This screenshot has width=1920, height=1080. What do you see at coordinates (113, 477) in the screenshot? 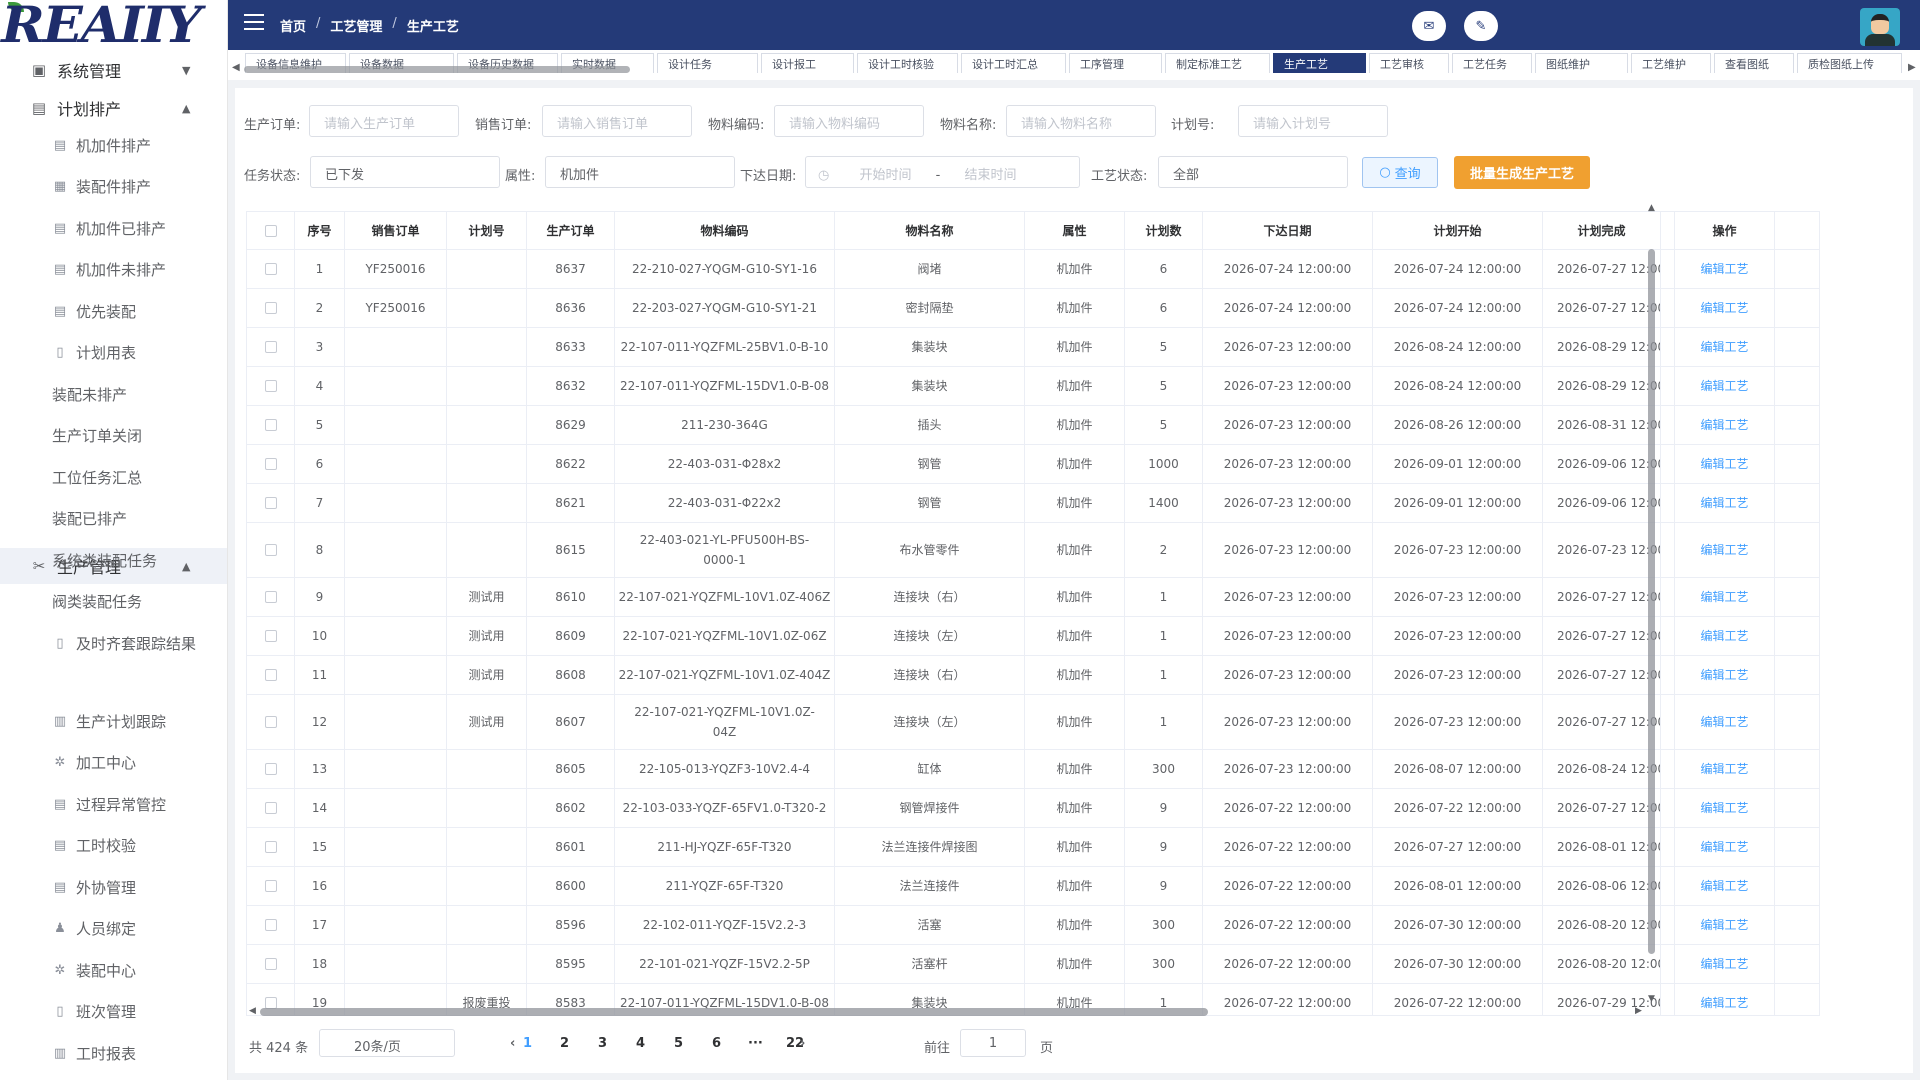
I see `sidebar-item: 工位任务汇总` at bounding box center [113, 477].